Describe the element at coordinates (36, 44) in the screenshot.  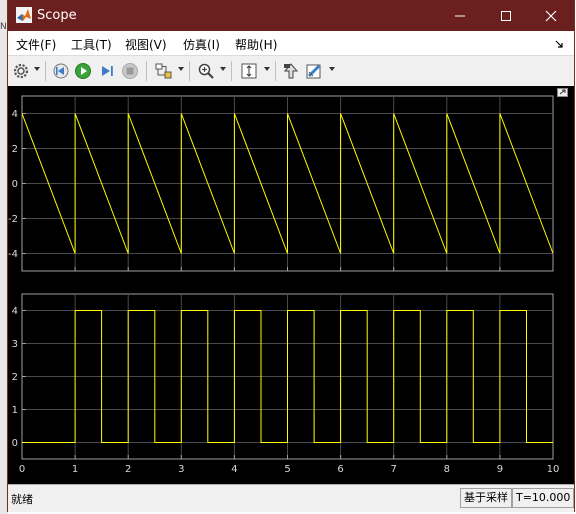
I see `menu-file: 文件(F)` at that location.